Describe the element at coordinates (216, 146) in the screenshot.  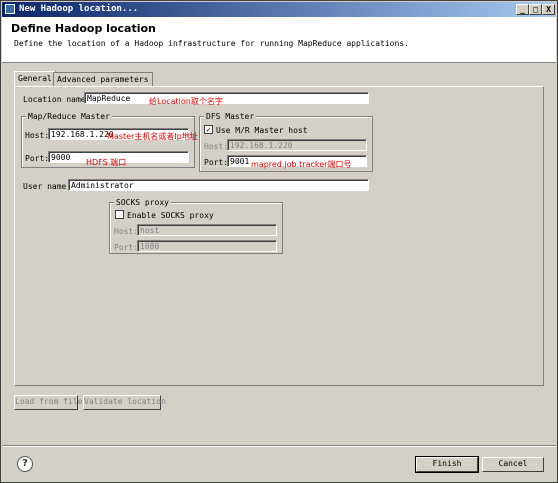
I see `dfs-host-label: Host:` at that location.